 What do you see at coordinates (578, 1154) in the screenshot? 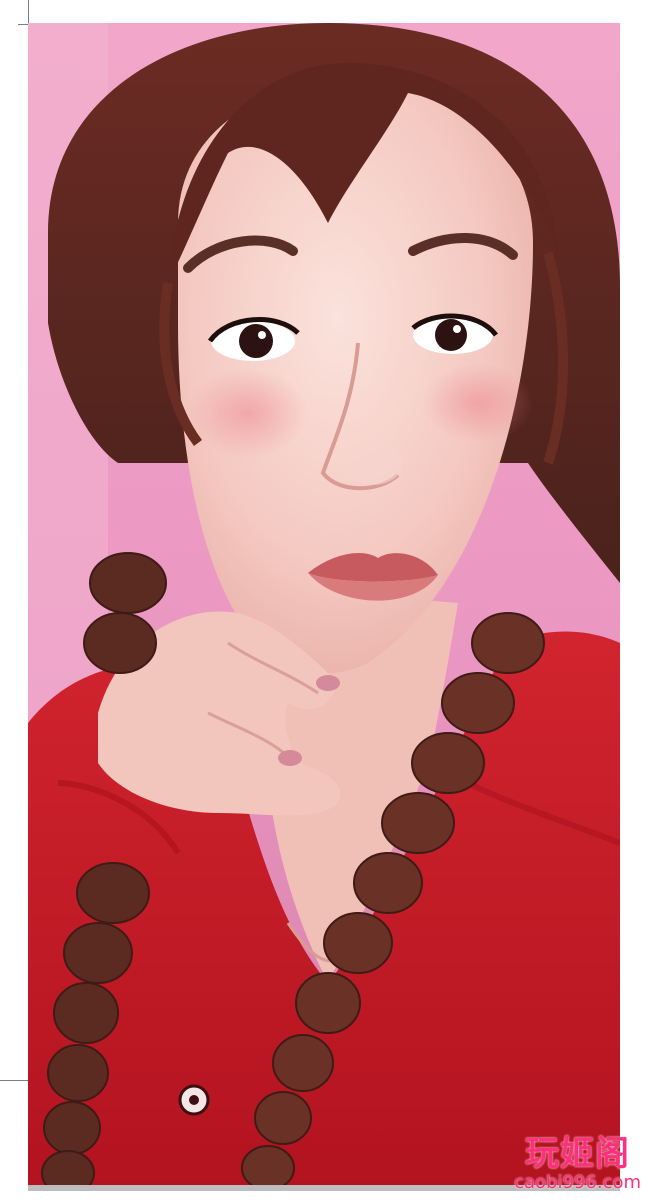
I see `watermark-title: 玩姬阁` at bounding box center [578, 1154].